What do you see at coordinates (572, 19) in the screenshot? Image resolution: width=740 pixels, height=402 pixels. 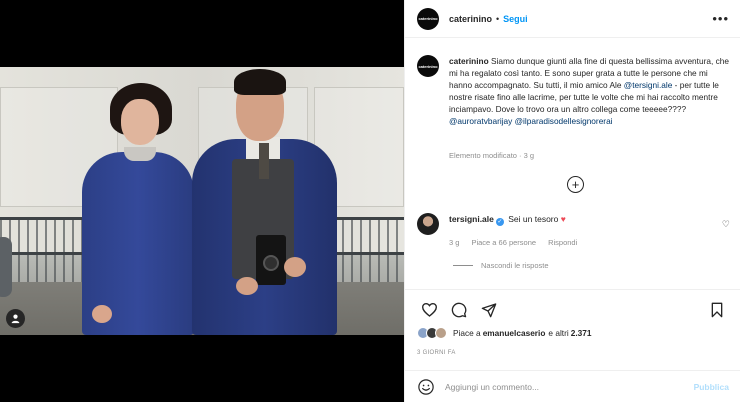 I see `post-header: caterinino caterinino • Segui •••` at bounding box center [572, 19].